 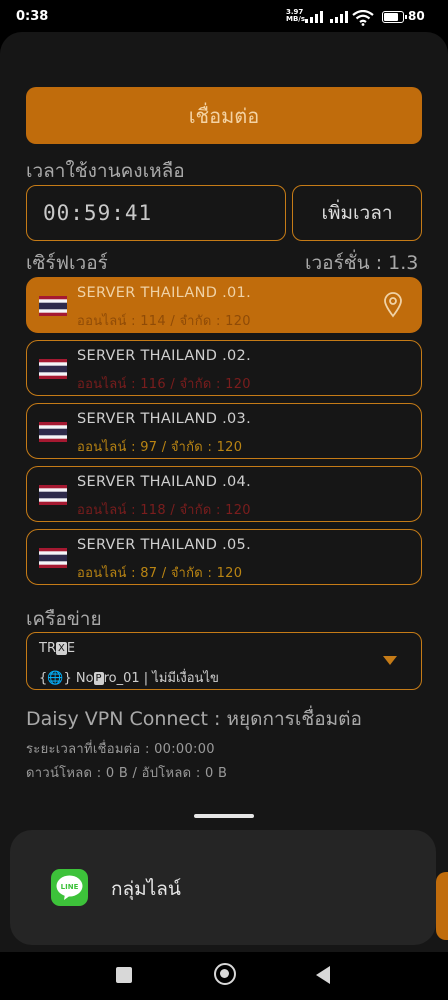 I want to click on network-plan: {🌐} No Pro_01 | ไม่มีเงื่อนไข, so click(x=129, y=678).